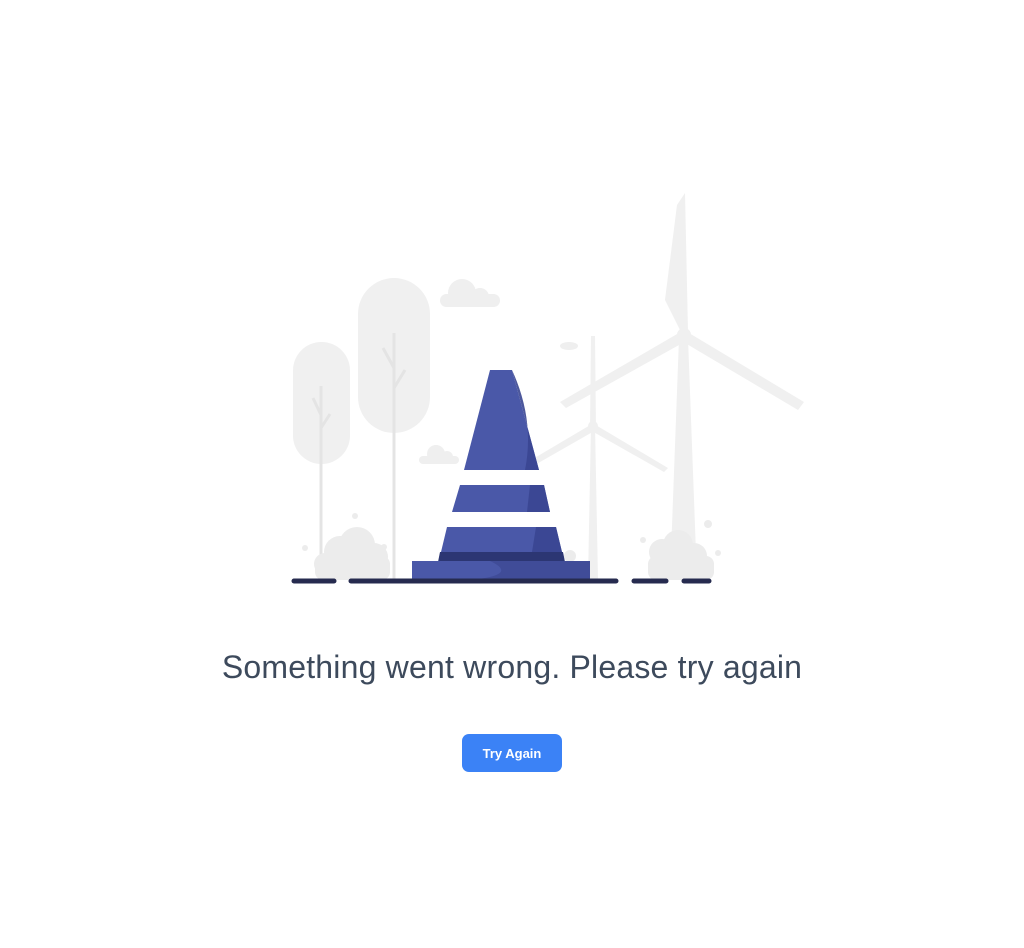  What do you see at coordinates (346, 546) in the screenshot?
I see `bush-icon` at bounding box center [346, 546].